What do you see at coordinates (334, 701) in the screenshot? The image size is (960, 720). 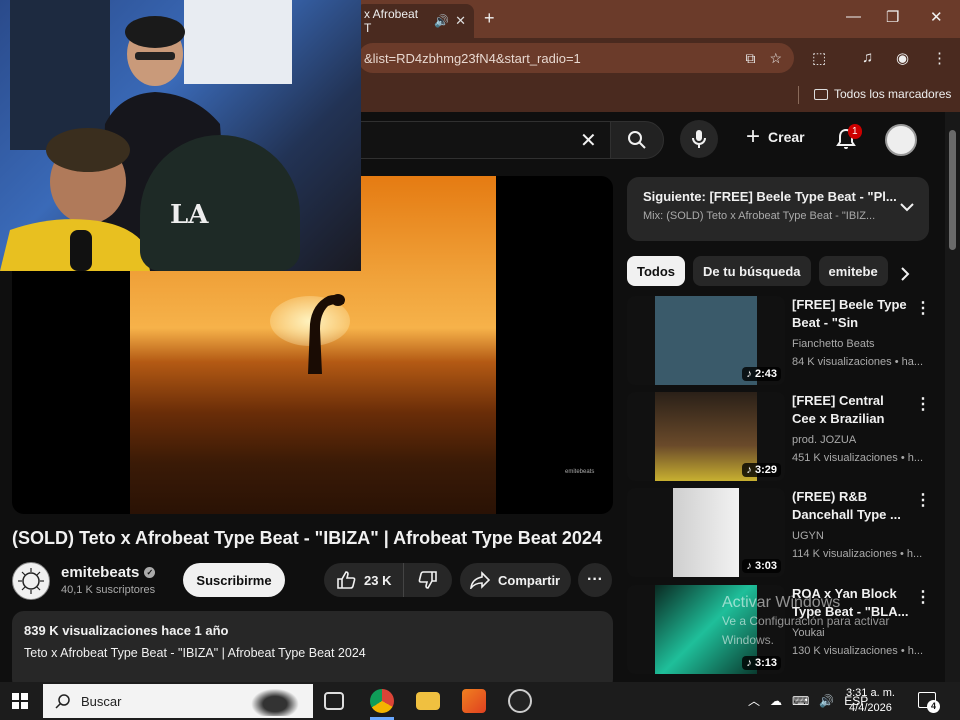 I see `task-view-icon` at bounding box center [334, 701].